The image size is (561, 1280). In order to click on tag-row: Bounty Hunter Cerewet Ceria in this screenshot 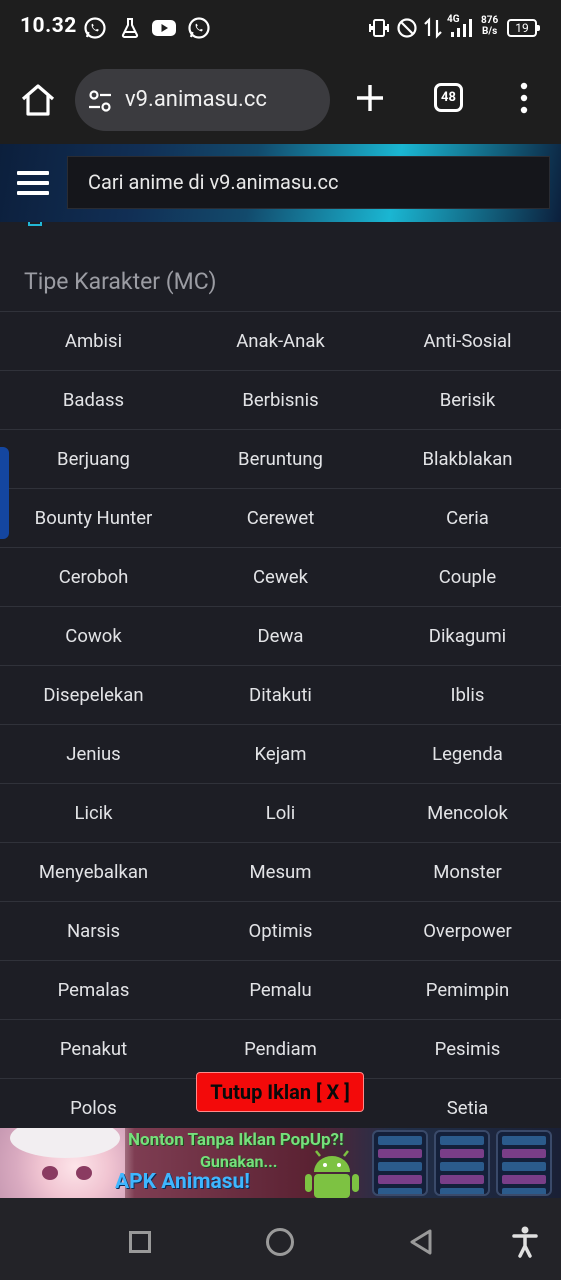, I will do `click(280, 517)`.